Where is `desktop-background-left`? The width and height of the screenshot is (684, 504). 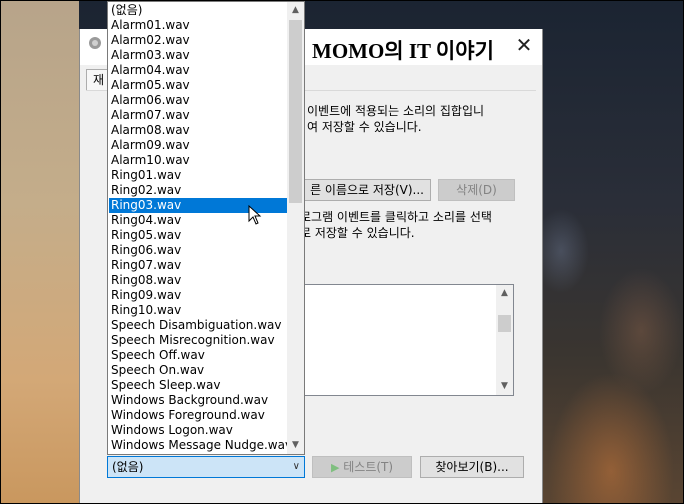 desktop-background-left is located at coordinates (40, 252).